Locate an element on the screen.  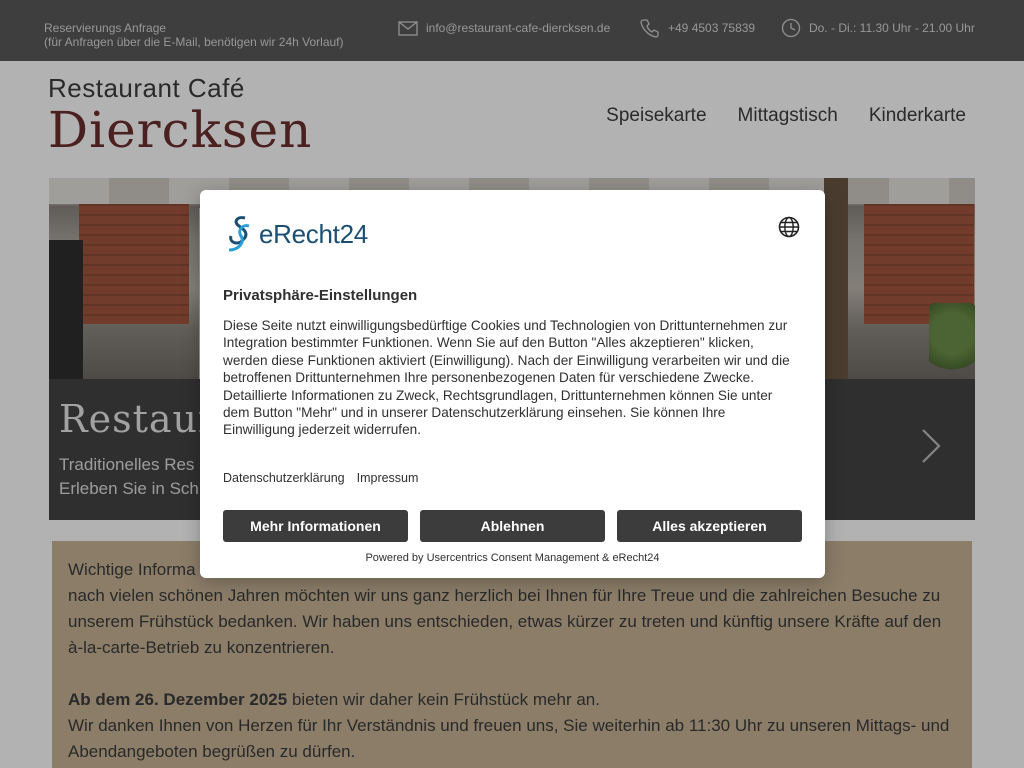
more-info-button: Mehr Informationen is located at coordinates (315, 526).